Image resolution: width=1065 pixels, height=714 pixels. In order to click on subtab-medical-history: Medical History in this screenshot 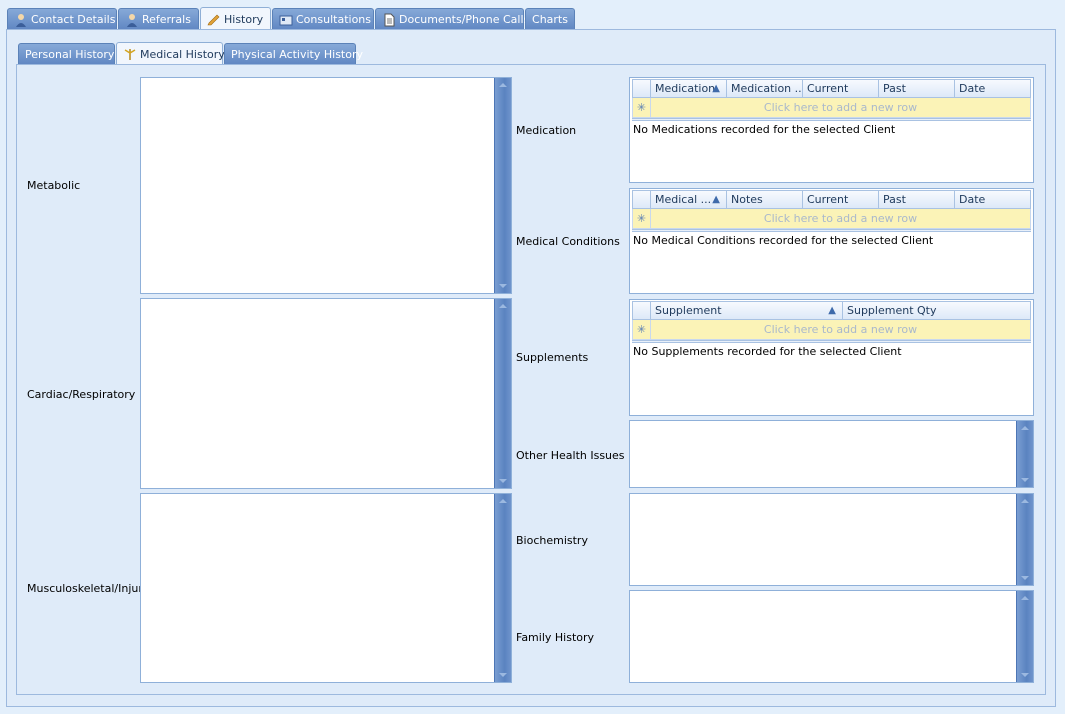, I will do `click(170, 53)`.